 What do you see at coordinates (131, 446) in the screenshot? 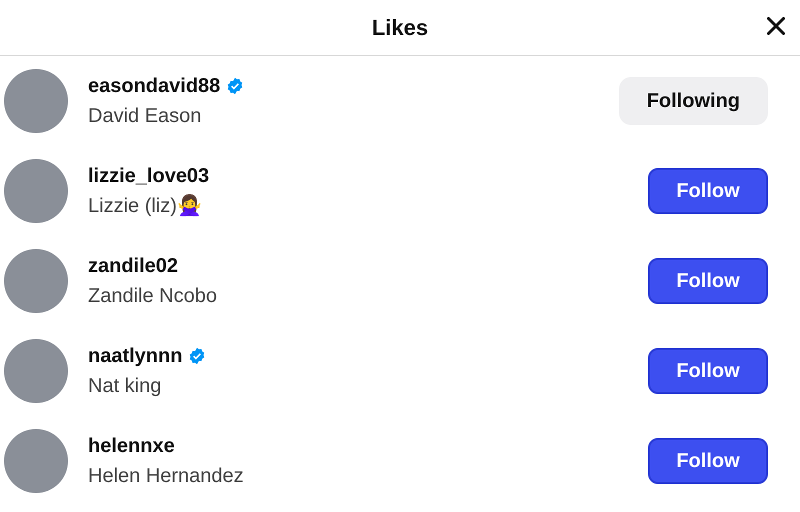
I see `username: helennxe` at bounding box center [131, 446].